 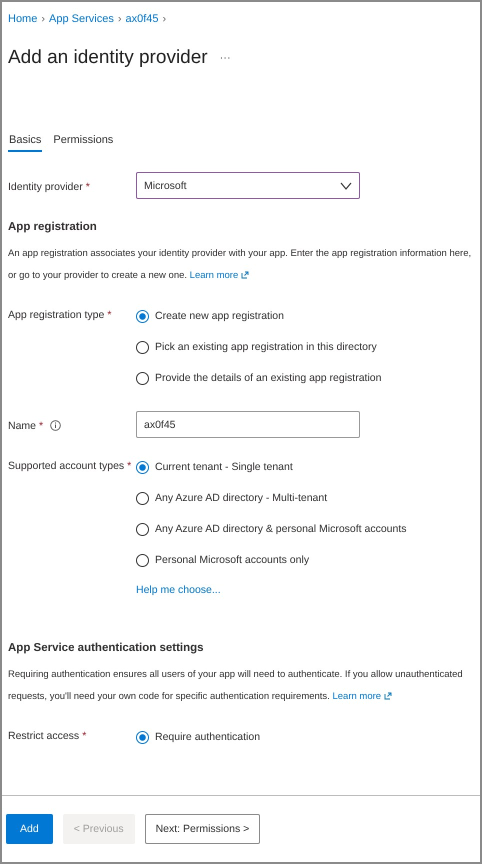 I want to click on field-label: Identity provider, so click(x=45, y=186).